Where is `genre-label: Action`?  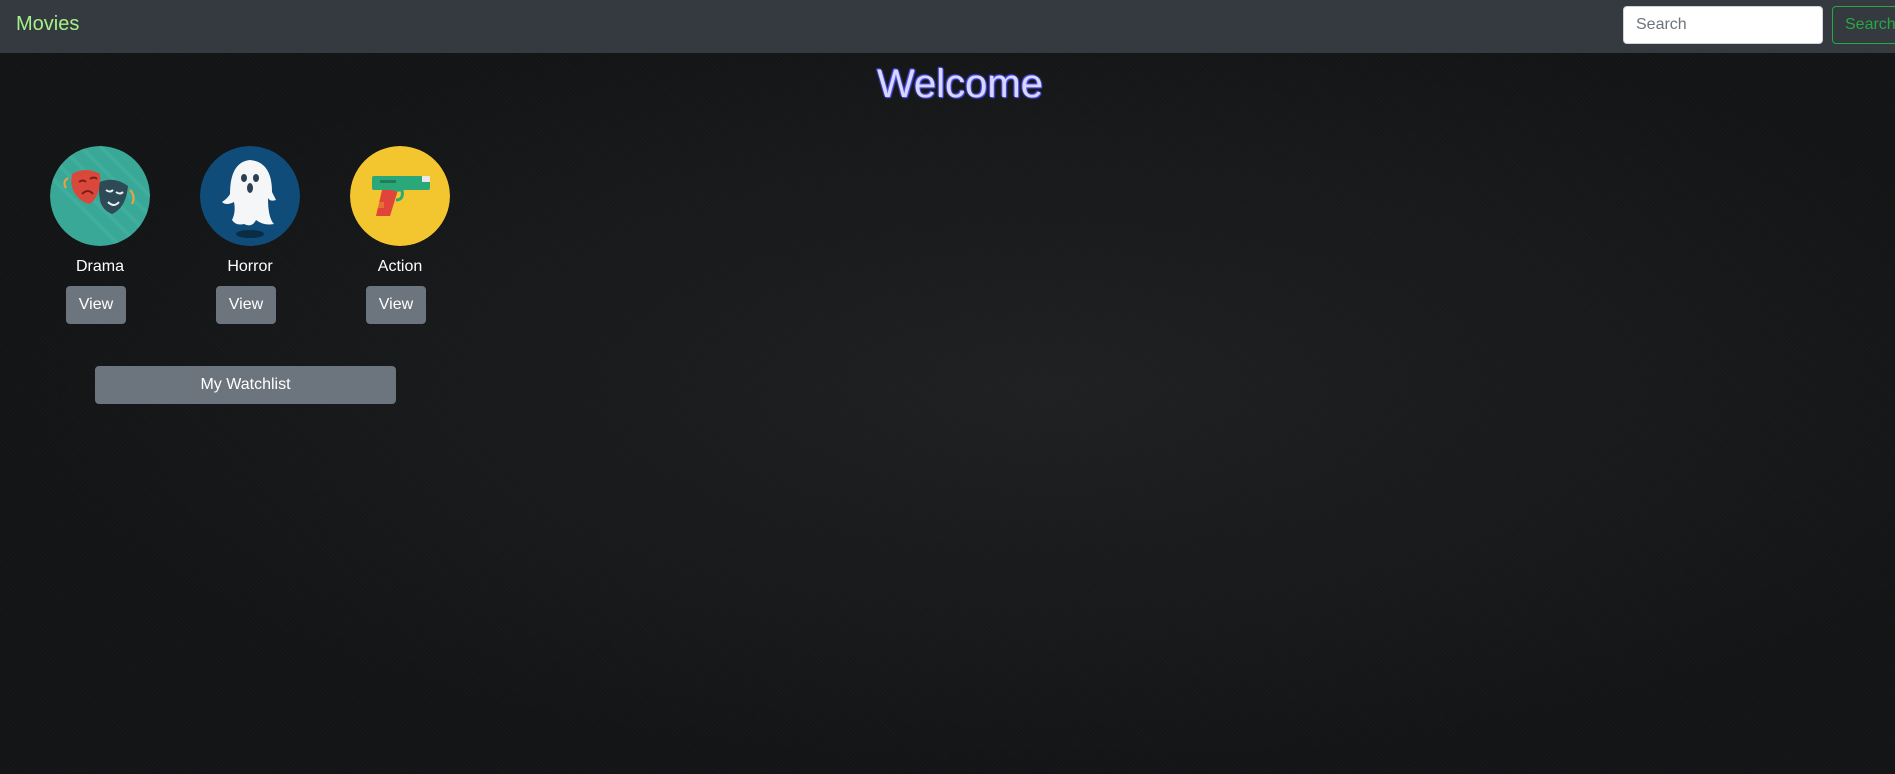
genre-label: Action is located at coordinates (400, 266).